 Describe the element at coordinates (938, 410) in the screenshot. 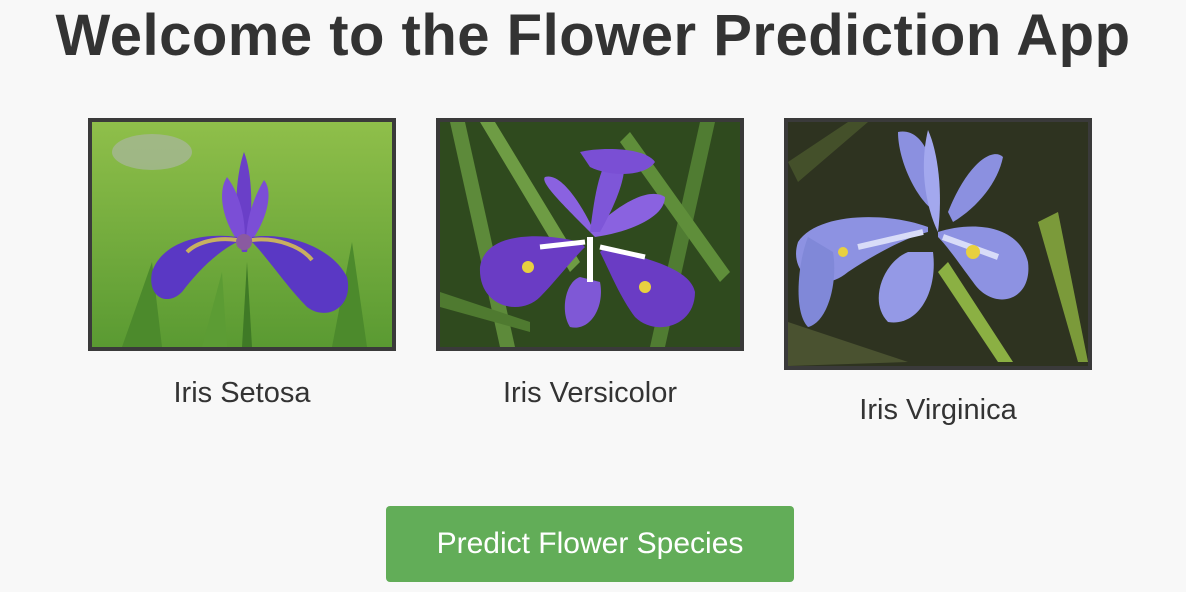

I see `flower-label-virginica: Iris Virginica` at that location.